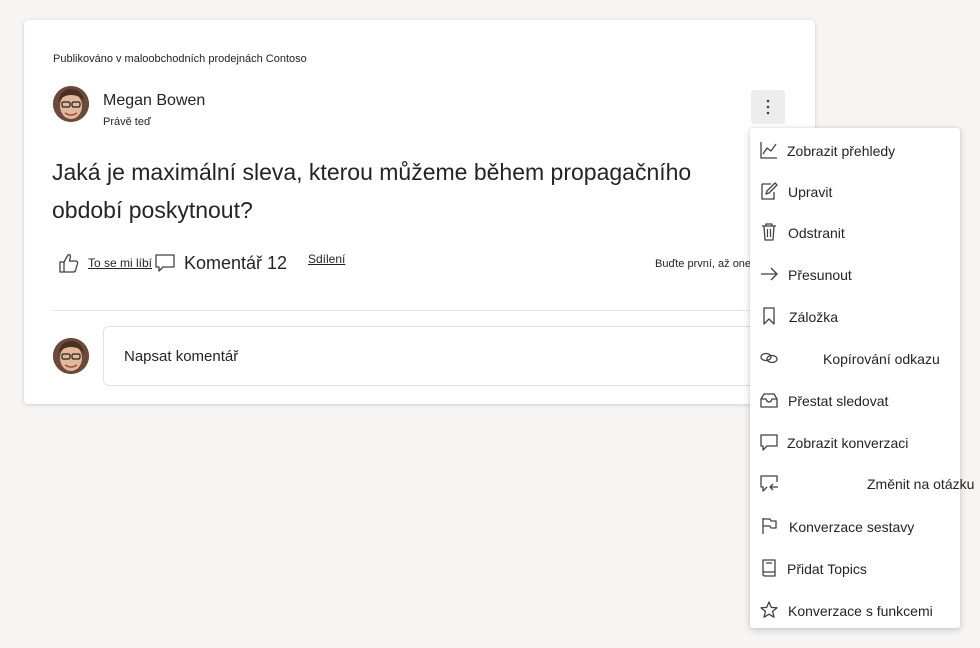 This screenshot has width=980, height=648. I want to click on arrow-right-icon, so click(769, 274).